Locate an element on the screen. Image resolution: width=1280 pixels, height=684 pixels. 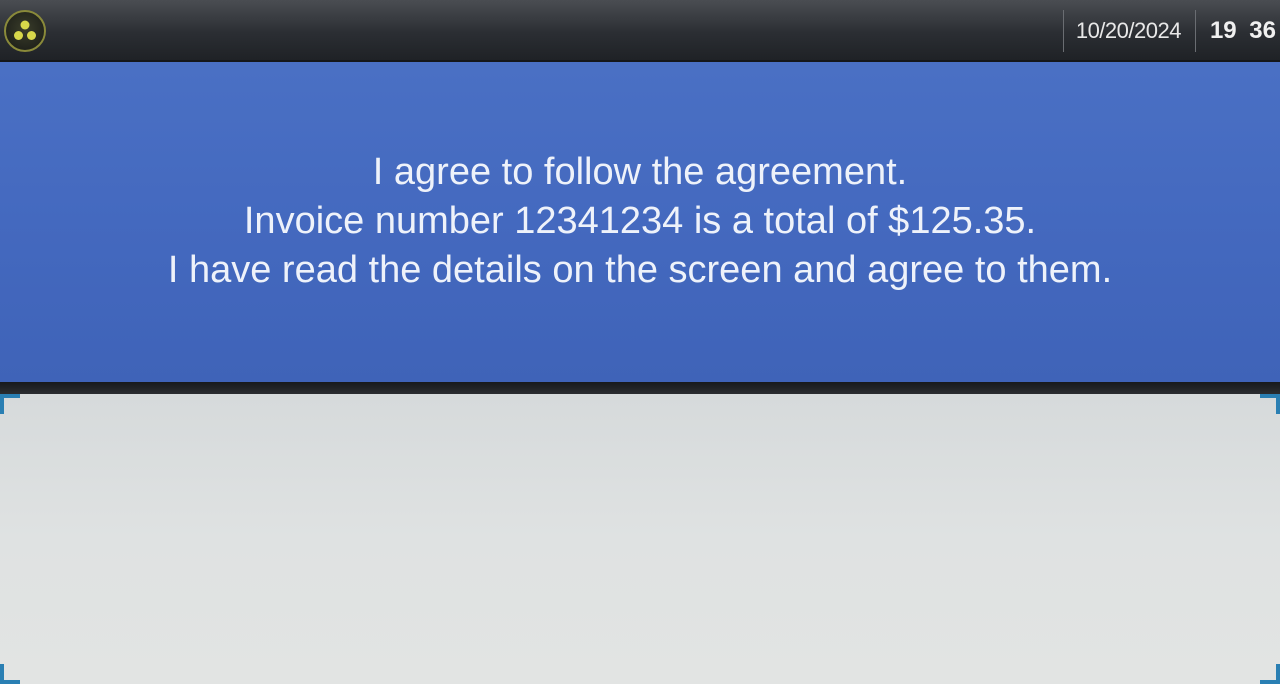
time-label: 19 36 is located at coordinates (1237, 31).